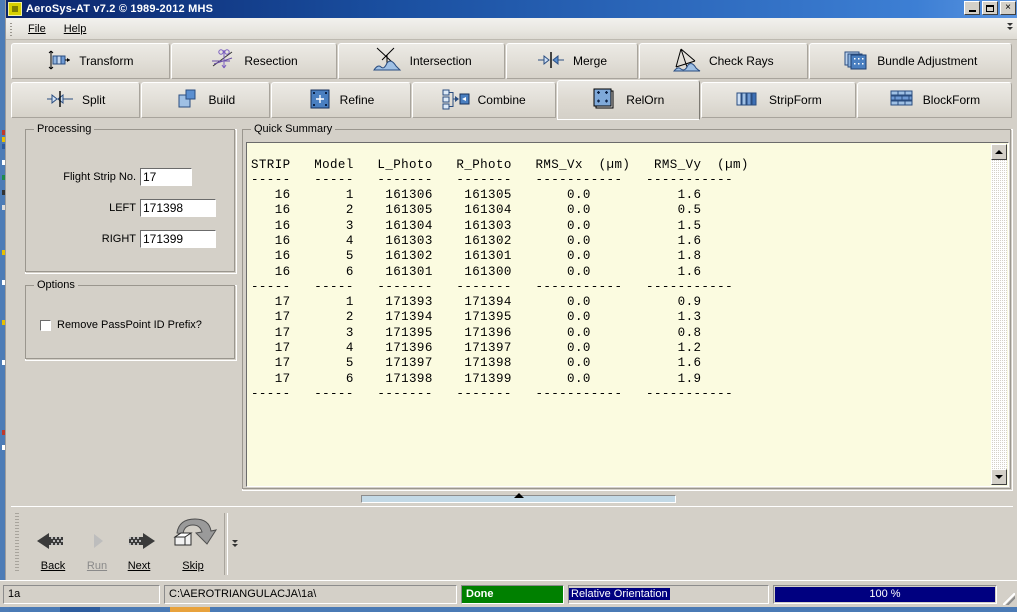 The width and height of the screenshot is (1017, 612). Describe the element at coordinates (60, 100) in the screenshot. I see `split-icon` at that location.